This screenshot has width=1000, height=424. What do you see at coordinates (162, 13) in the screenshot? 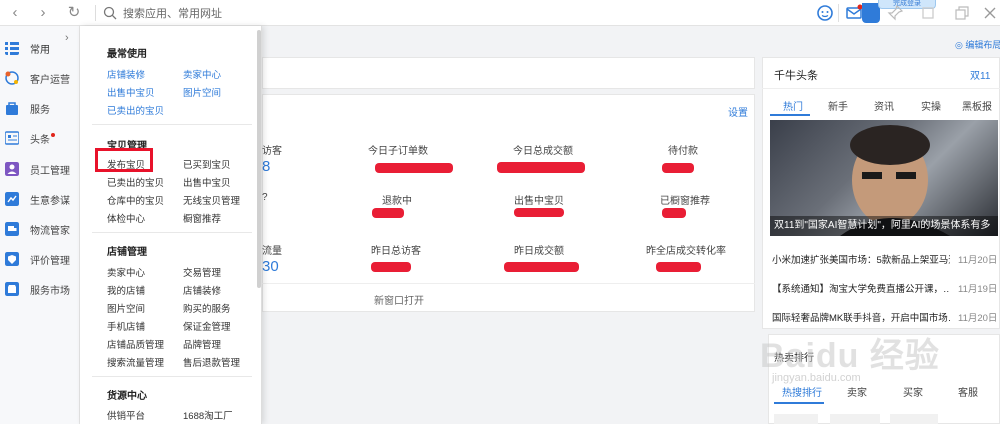
I see `search-bar: 搜索应用、常用网址` at bounding box center [162, 13].